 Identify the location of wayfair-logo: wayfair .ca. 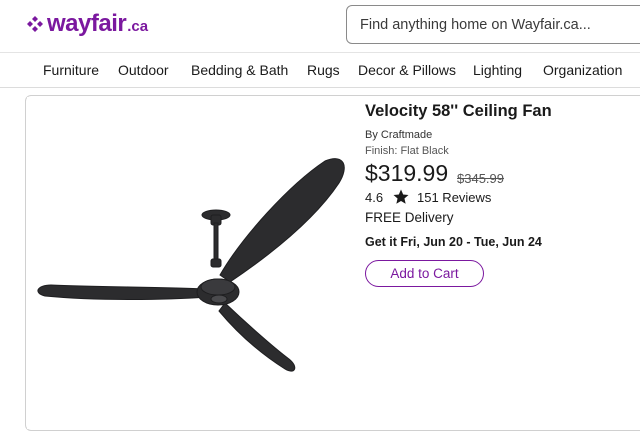
(87, 24).